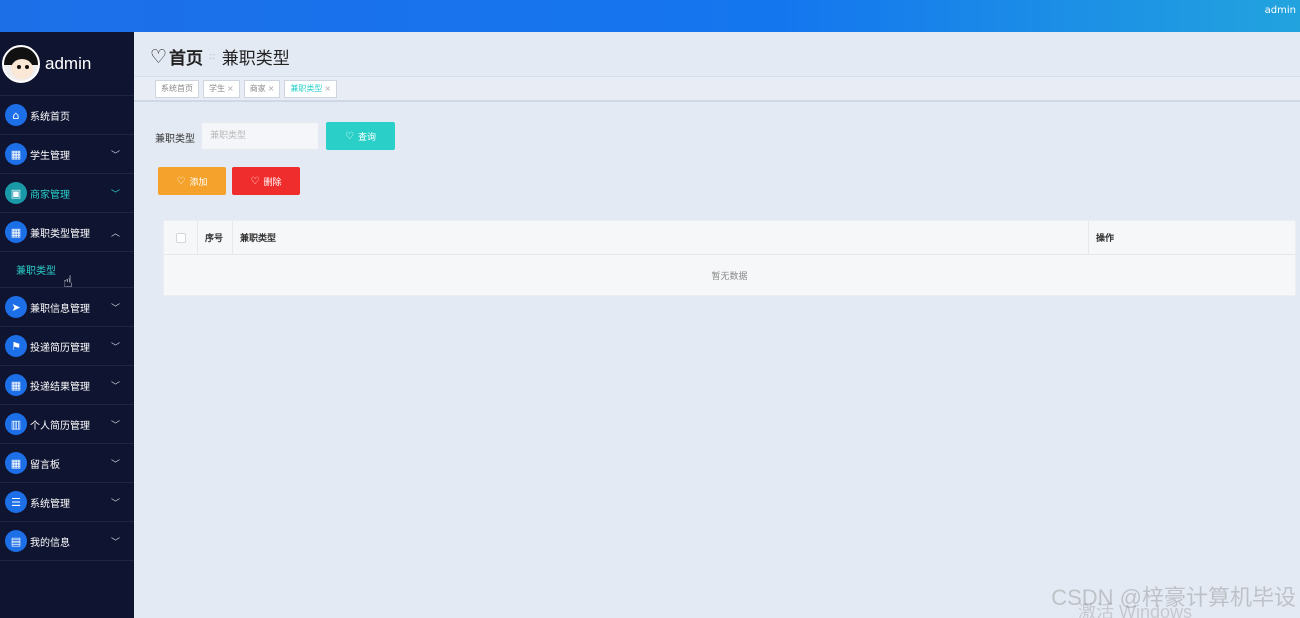 The height and width of the screenshot is (618, 1300). Describe the element at coordinates (16, 541) in the screenshot. I see `card-icon: ▤` at that location.